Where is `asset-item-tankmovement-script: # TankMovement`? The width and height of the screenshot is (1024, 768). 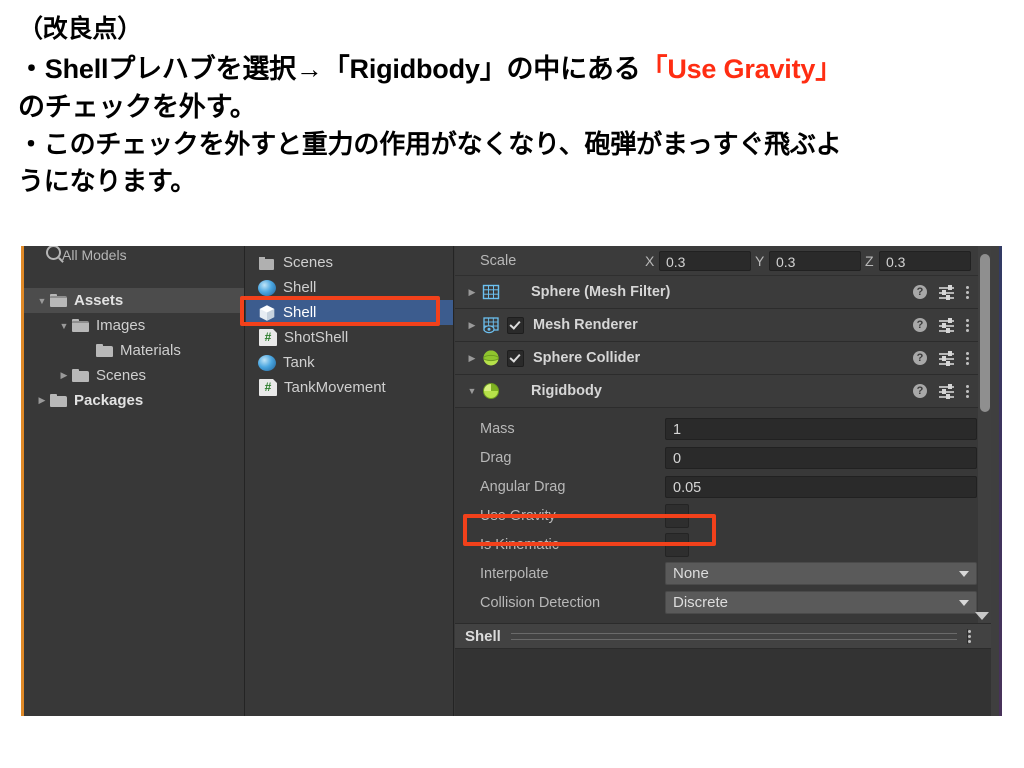 asset-item-tankmovement-script: # TankMovement is located at coordinates (349, 387).